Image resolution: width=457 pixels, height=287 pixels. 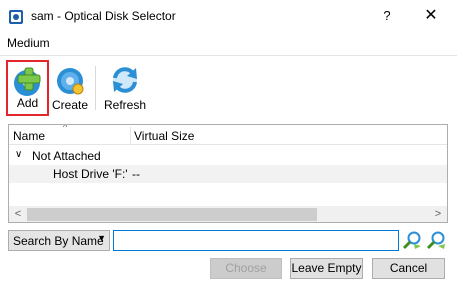 What do you see at coordinates (95, 88) in the screenshot?
I see `toolbar-separator` at bounding box center [95, 88].